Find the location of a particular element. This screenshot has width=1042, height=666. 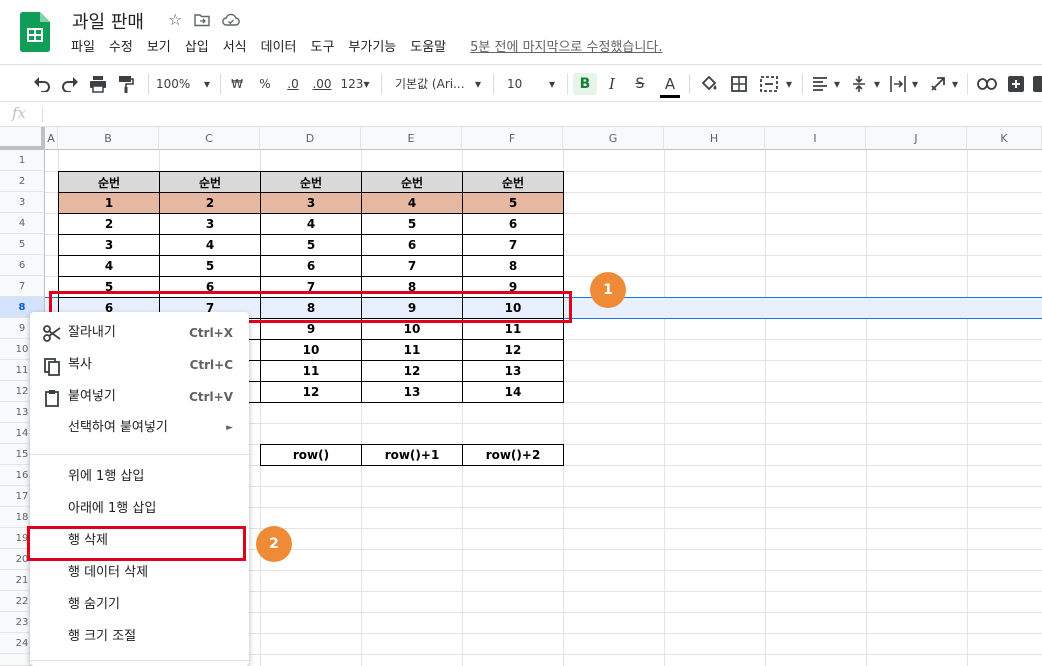

increase-decimal-button: .00 is located at coordinates (322, 84).